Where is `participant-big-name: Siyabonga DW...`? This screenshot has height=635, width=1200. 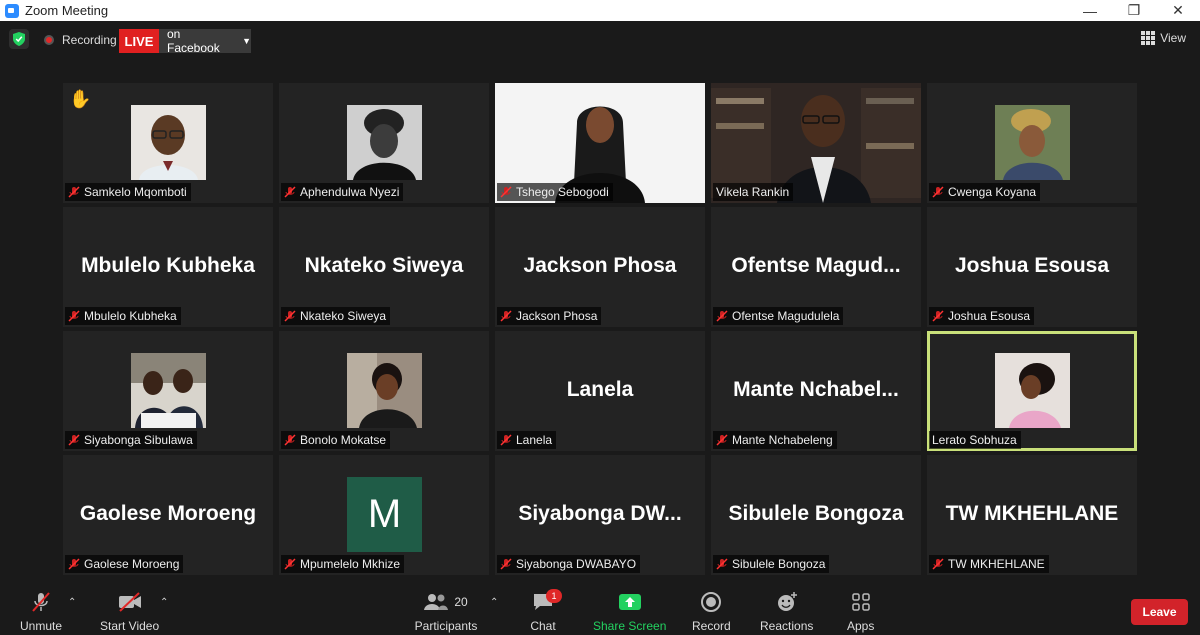 participant-big-name: Siyabonga DW... is located at coordinates (600, 513).